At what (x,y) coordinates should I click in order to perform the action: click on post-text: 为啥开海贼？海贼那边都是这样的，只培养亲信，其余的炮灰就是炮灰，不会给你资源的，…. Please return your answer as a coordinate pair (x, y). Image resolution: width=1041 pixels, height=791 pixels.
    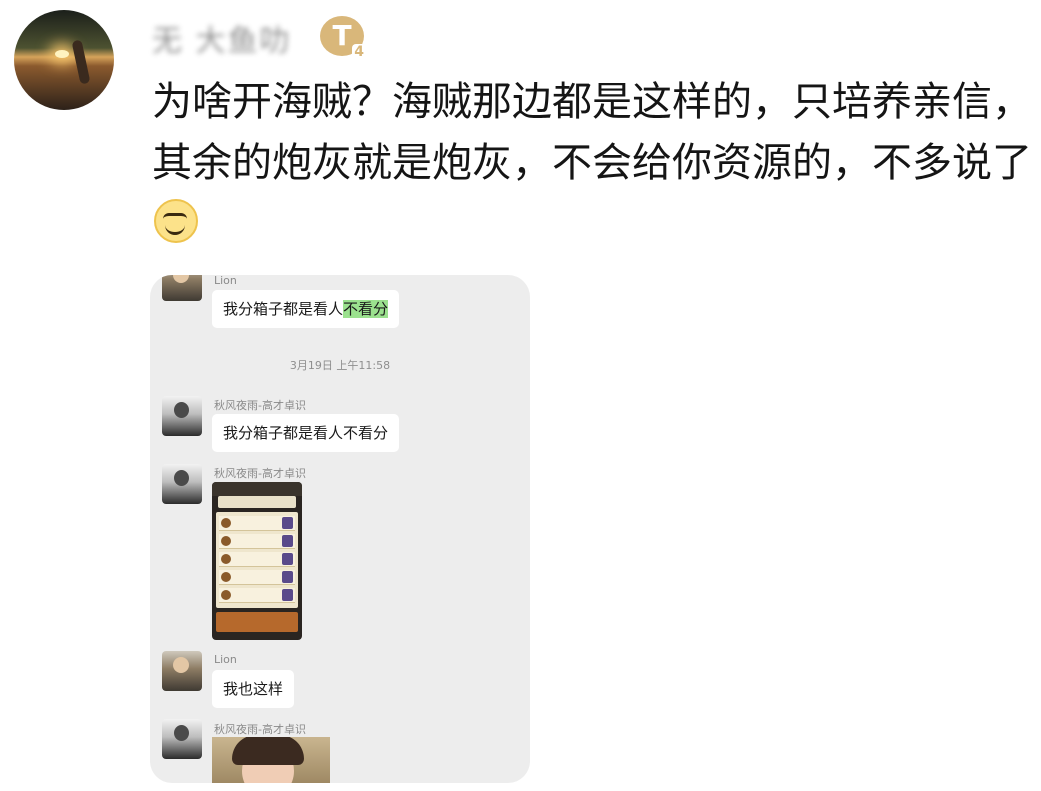
    Looking at the image, I should click on (592, 132).